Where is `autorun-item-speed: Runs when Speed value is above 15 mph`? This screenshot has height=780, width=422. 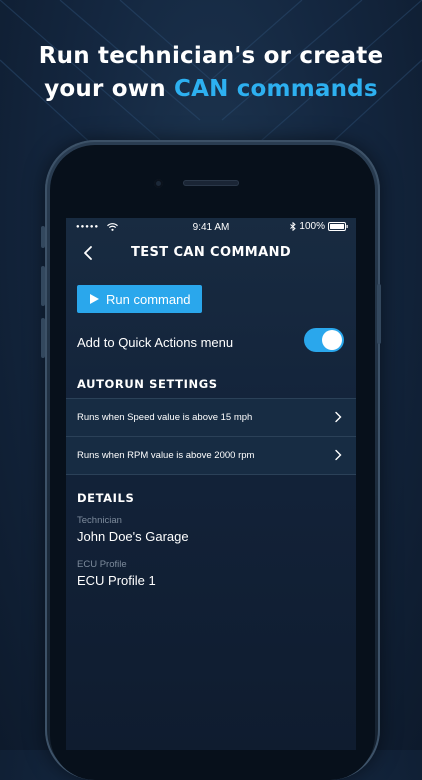 autorun-item-speed: Runs when Speed value is above 15 mph is located at coordinates (211, 417).